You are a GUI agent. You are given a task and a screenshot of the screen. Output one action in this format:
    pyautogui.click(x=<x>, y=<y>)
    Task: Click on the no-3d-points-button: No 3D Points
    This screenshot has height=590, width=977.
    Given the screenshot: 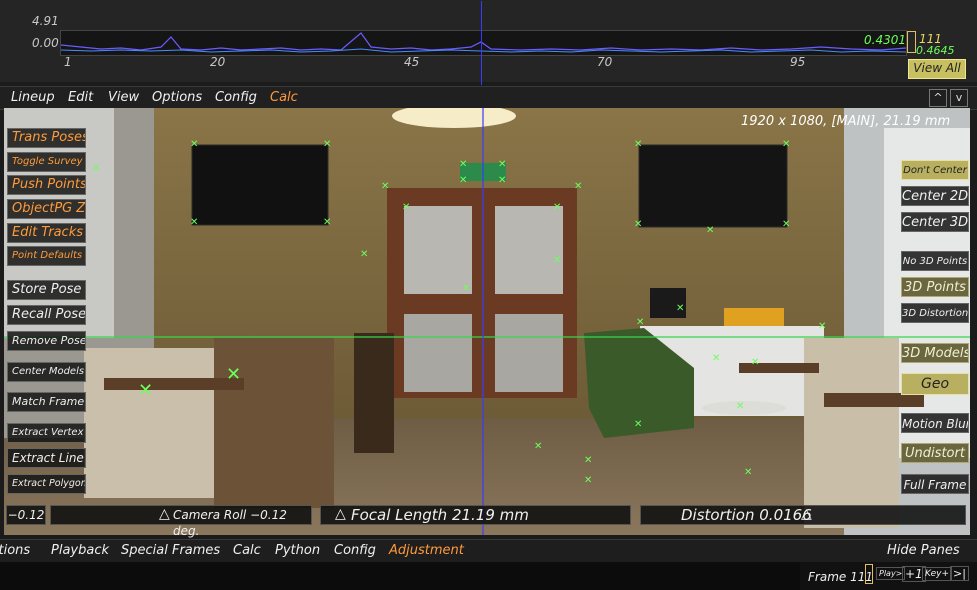 What is the action you would take?
    pyautogui.click(x=935, y=261)
    